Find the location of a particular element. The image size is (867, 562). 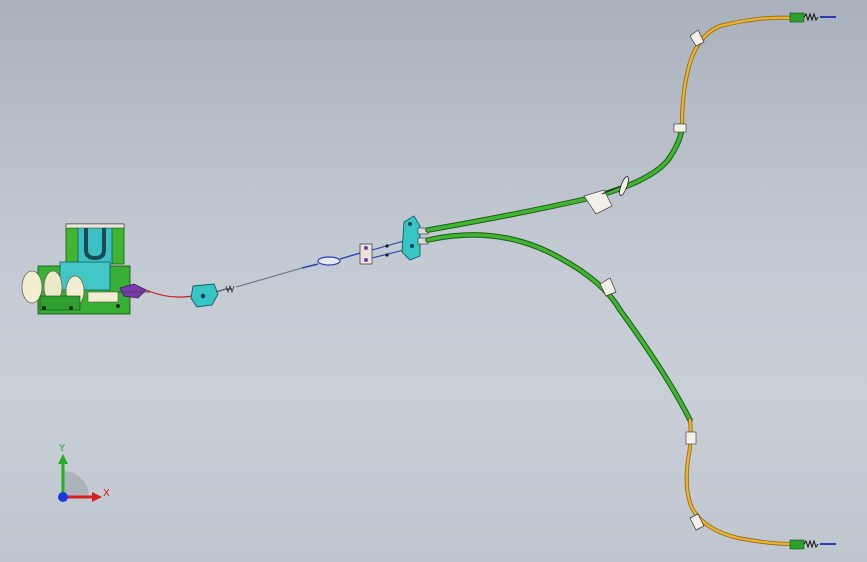

x-axis-head is located at coordinates (97, 497).